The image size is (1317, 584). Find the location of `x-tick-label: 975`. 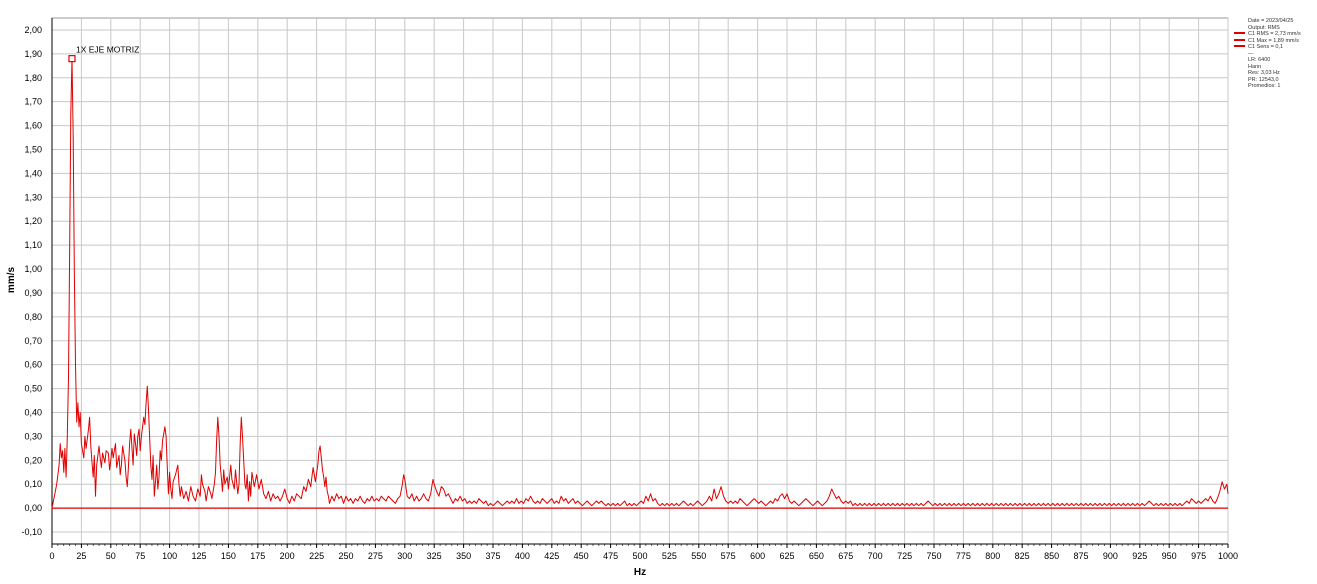

x-tick-label: 975 is located at coordinates (1198, 556).